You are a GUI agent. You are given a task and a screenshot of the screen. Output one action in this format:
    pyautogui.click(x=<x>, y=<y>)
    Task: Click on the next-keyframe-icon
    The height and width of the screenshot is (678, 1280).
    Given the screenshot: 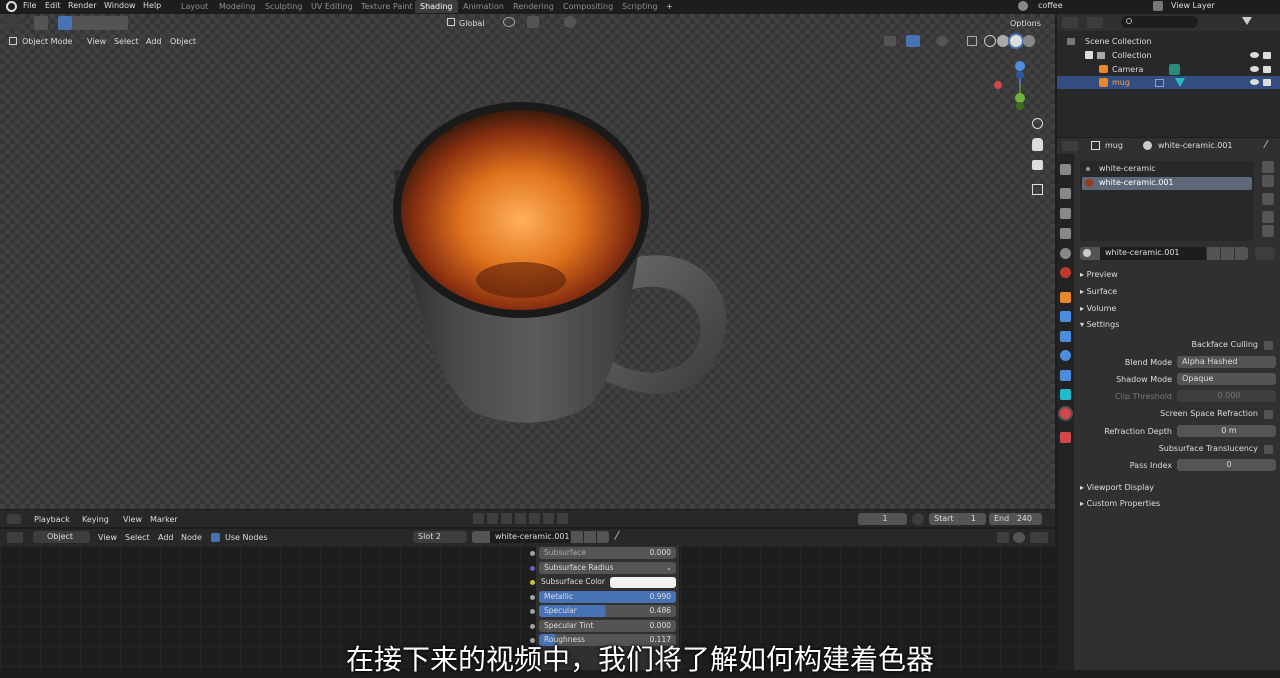 What is the action you would take?
    pyautogui.click(x=548, y=518)
    